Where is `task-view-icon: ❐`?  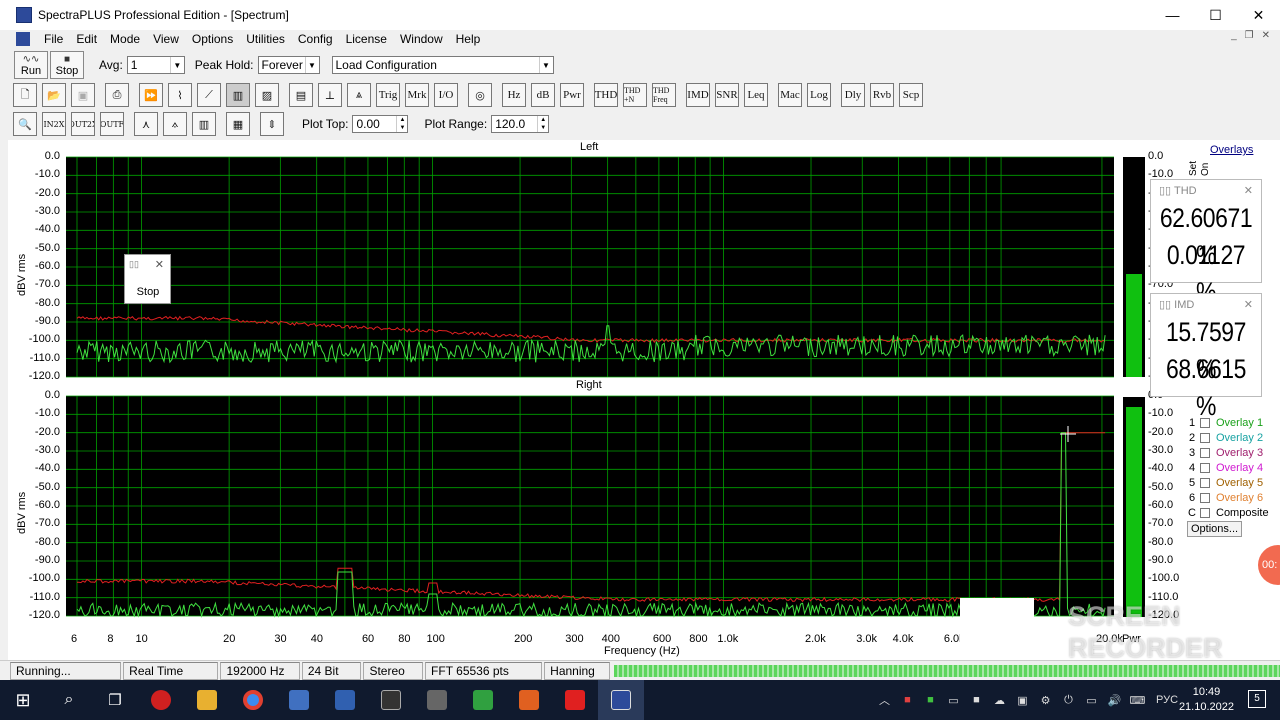
task-view-icon: ❐ is located at coordinates (115, 700).